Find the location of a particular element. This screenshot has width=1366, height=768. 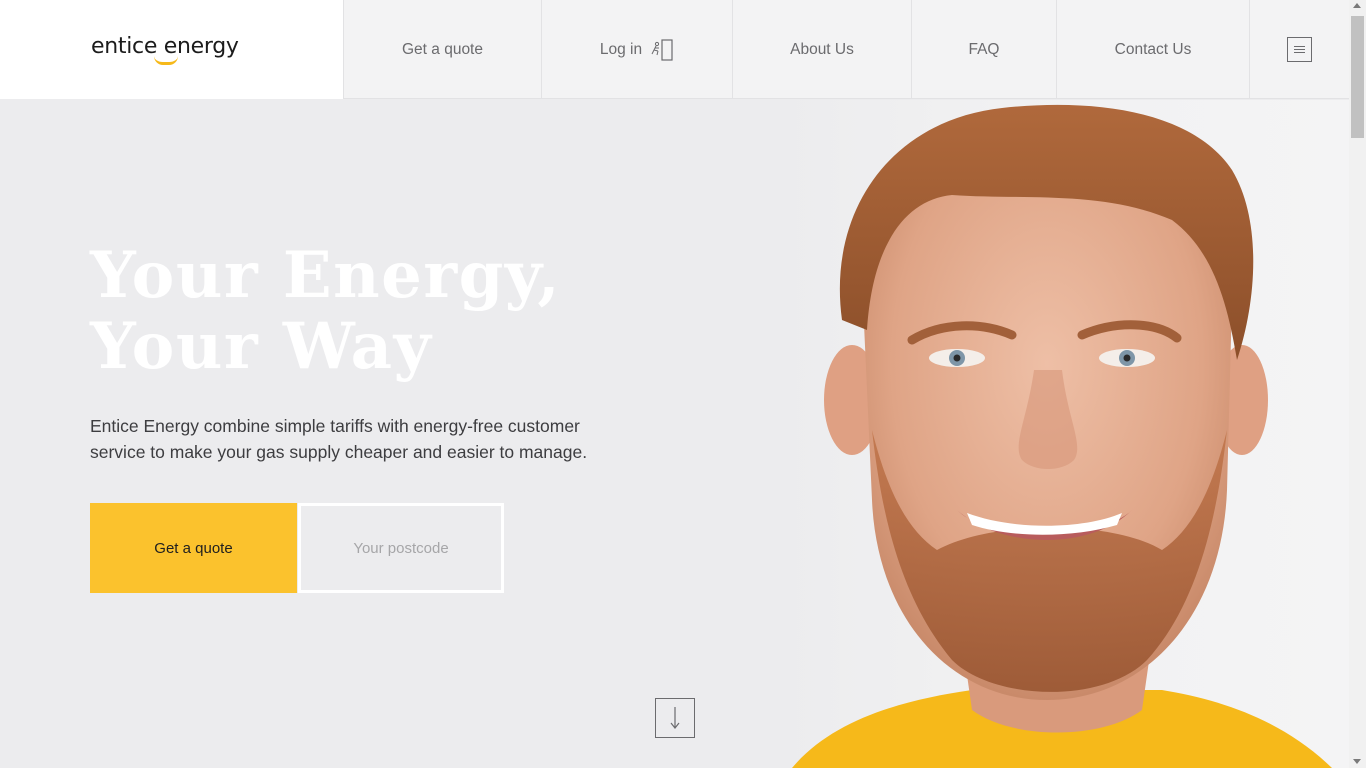

nav-about-us-label: About Us is located at coordinates (822, 49).